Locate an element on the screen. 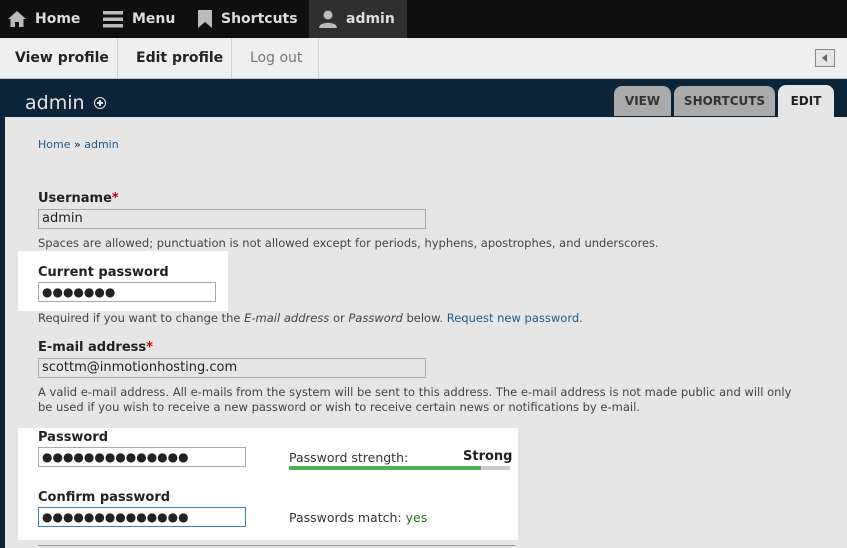 Image resolution: width=847 pixels, height=548 pixels. breadcrumb: Home » admin is located at coordinates (78, 144).